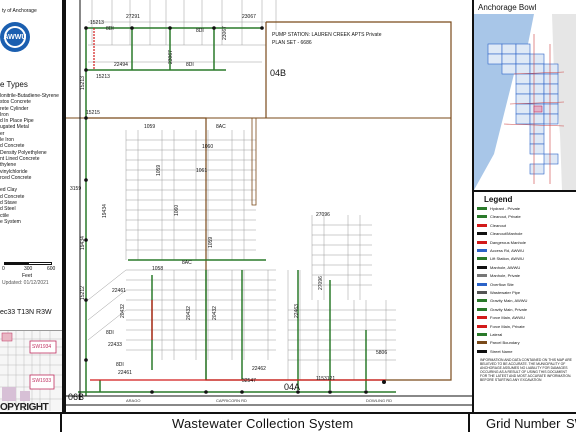  What do you see at coordinates (105, 211) in the screenshot?
I see `pipe-id-vert-4: 19434` at bounding box center [105, 211].